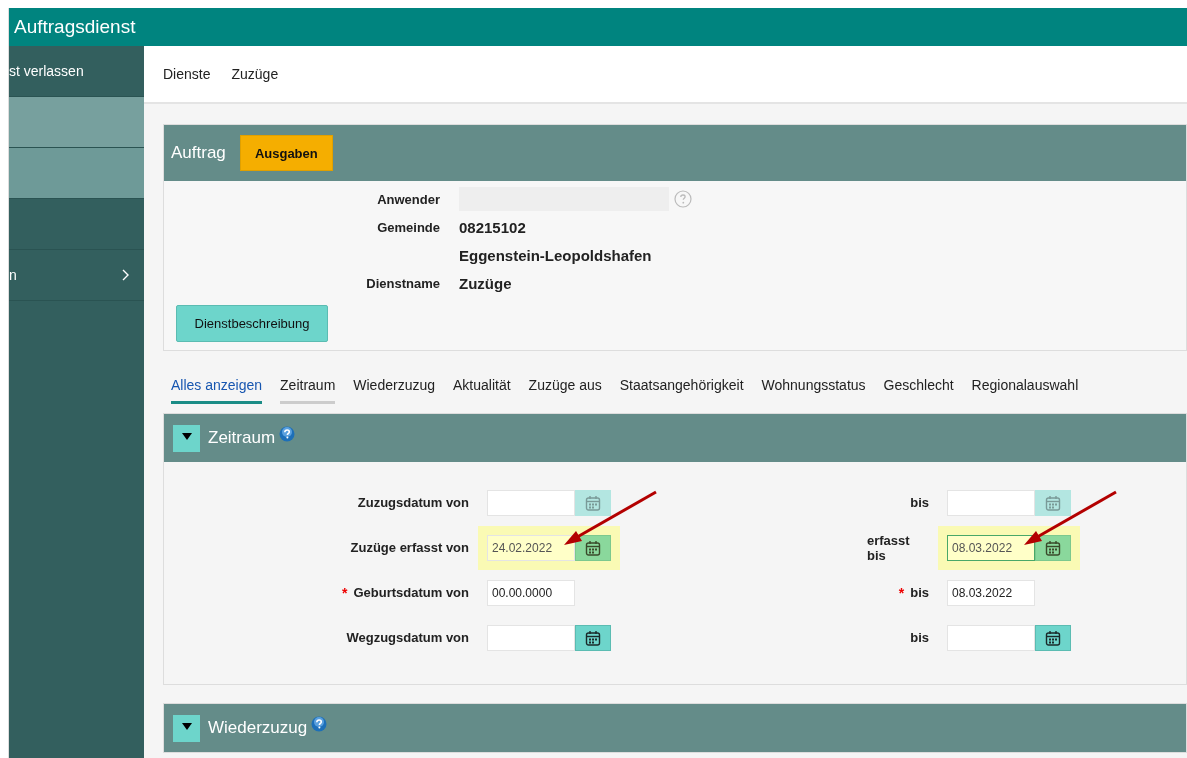  I want to click on breadcrumb-link: Dienste, so click(187, 74).